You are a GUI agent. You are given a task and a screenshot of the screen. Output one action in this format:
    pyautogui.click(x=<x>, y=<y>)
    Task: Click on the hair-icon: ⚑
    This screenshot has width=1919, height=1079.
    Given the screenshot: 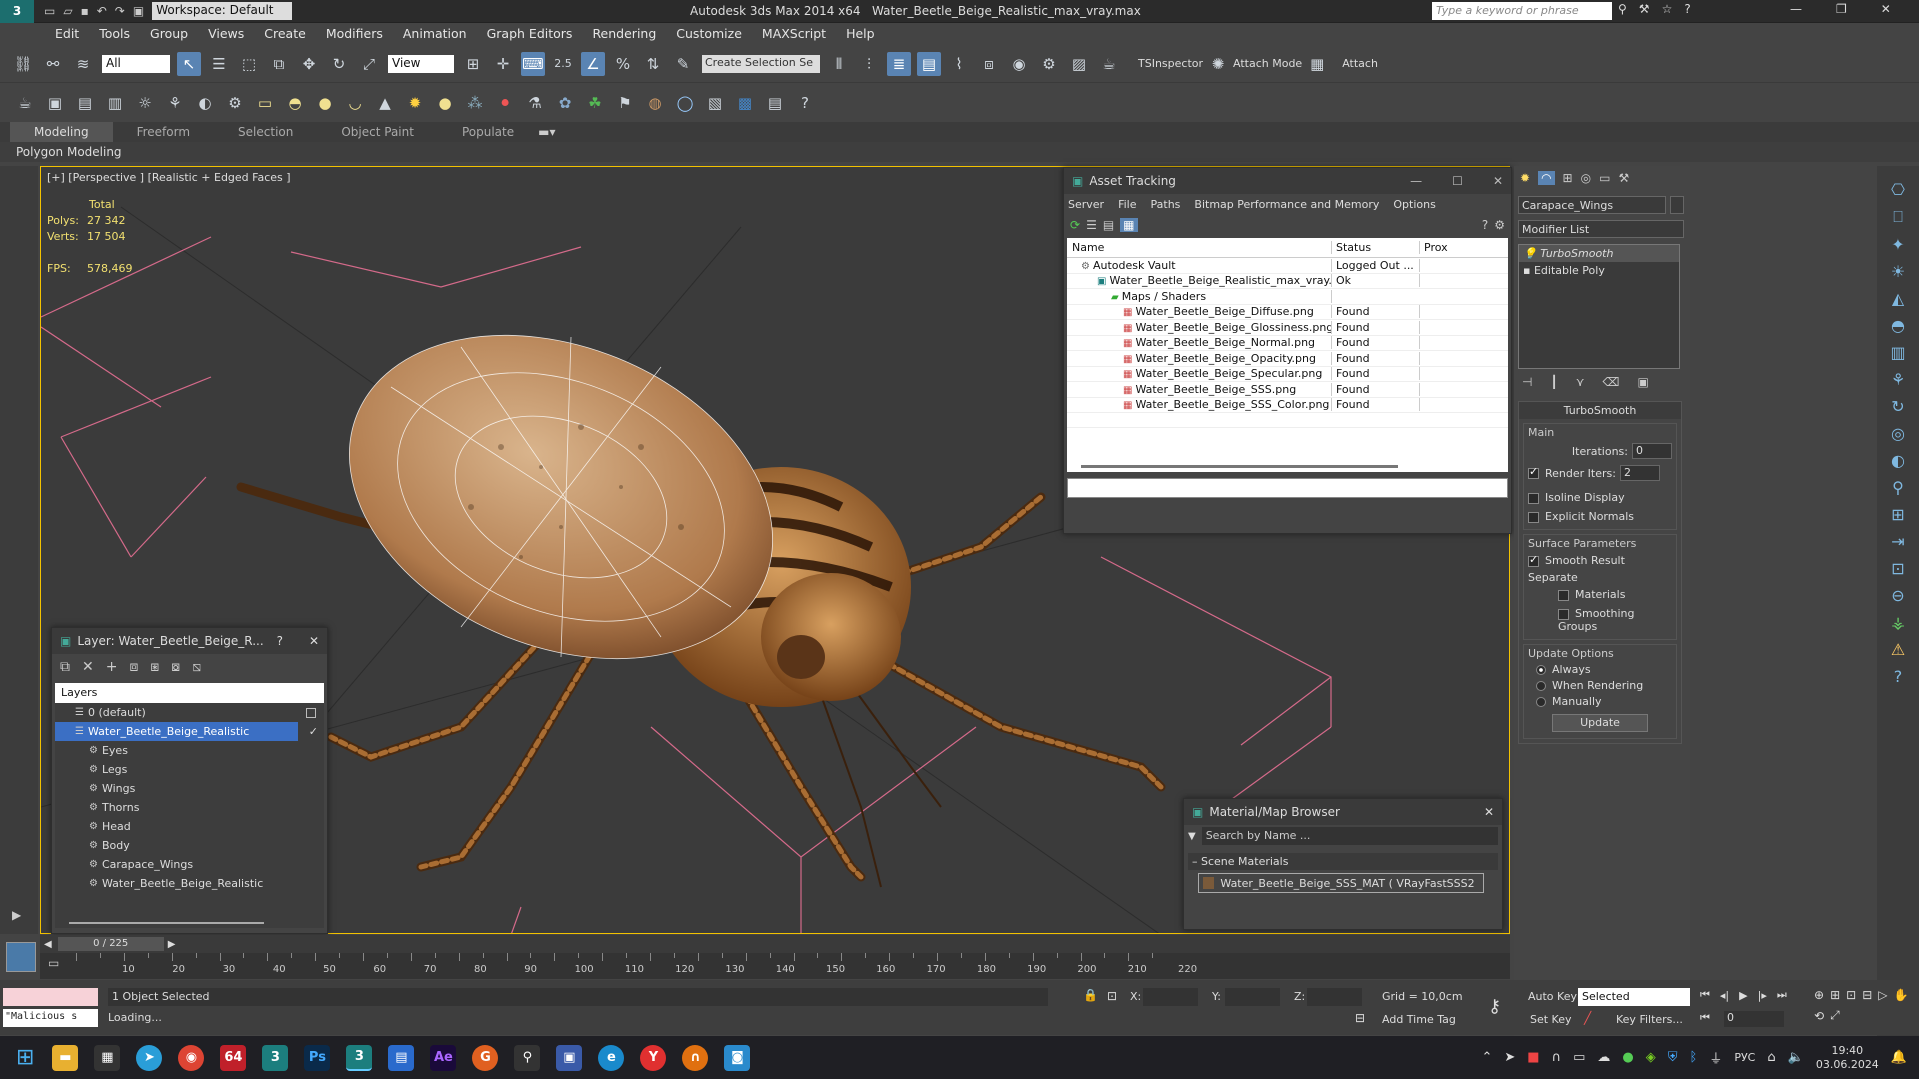 What is the action you would take?
    pyautogui.click(x=625, y=103)
    